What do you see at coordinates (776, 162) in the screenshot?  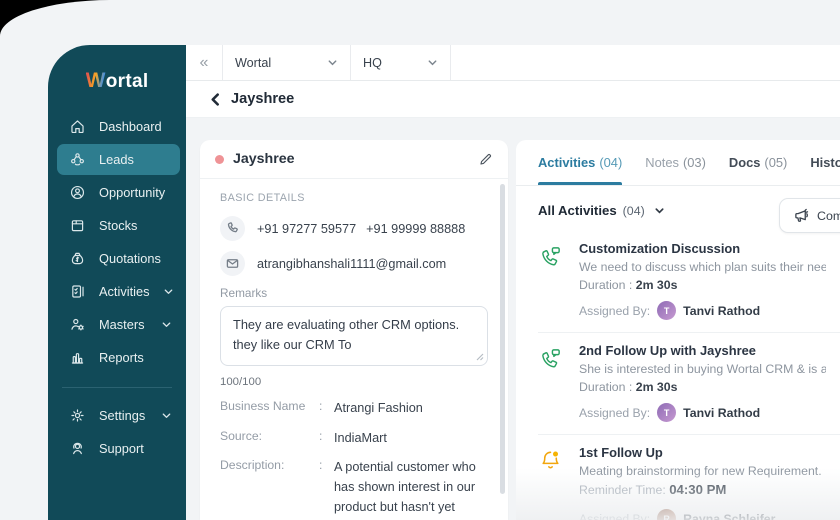 I see `tab-count: (05)` at bounding box center [776, 162].